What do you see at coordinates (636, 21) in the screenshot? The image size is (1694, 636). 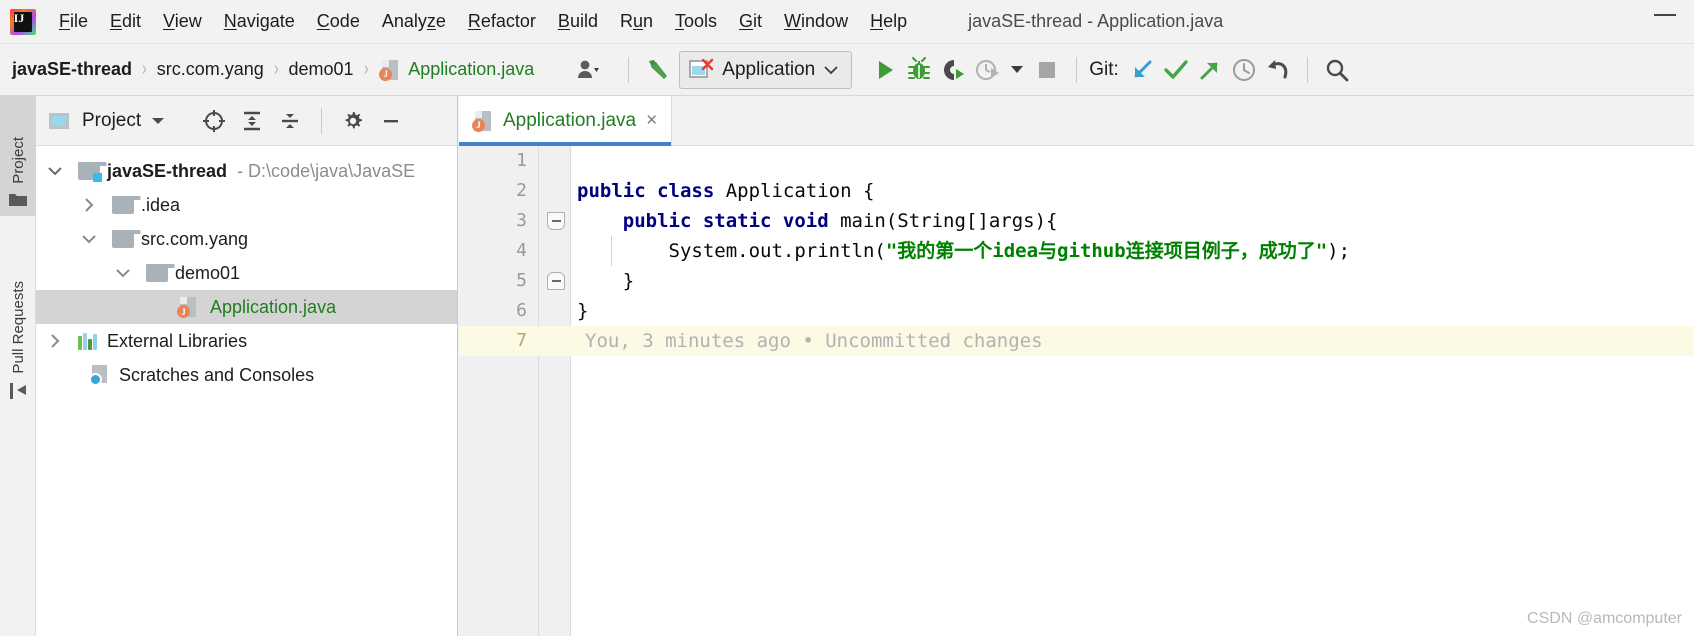 I see `menu-item-run: Run` at bounding box center [636, 21].